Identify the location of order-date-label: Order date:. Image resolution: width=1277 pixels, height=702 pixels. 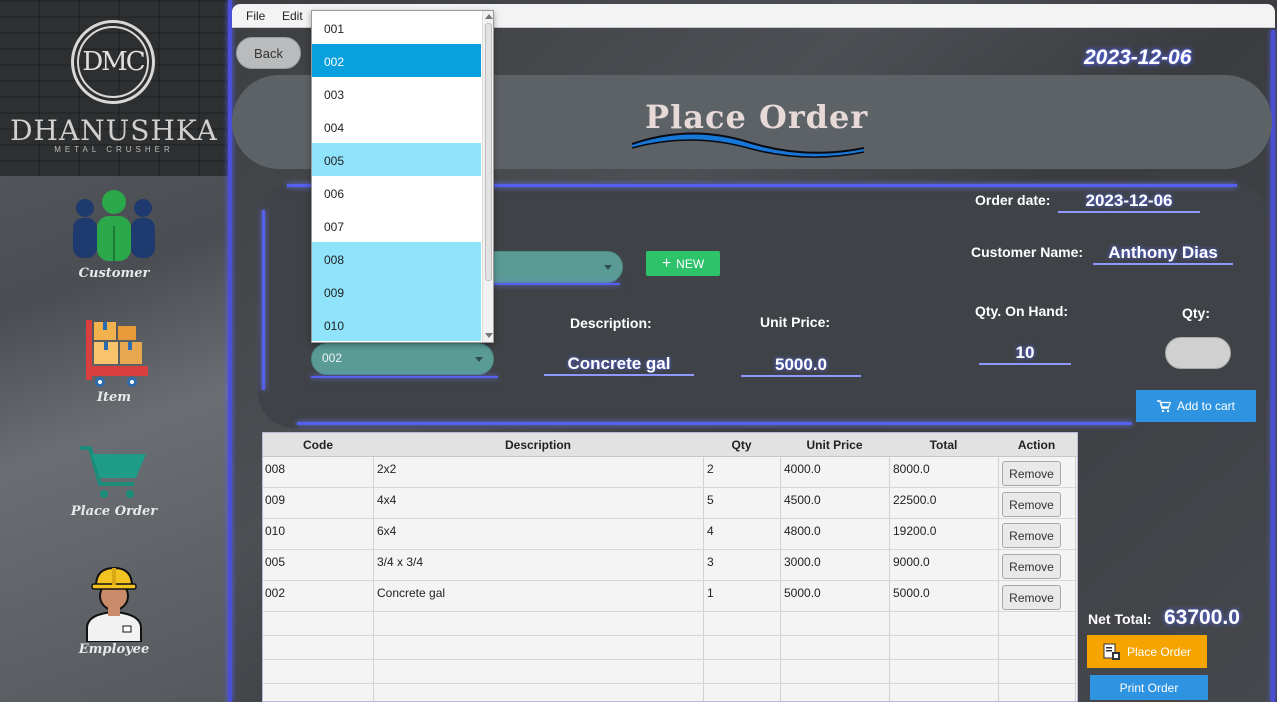
(1013, 200).